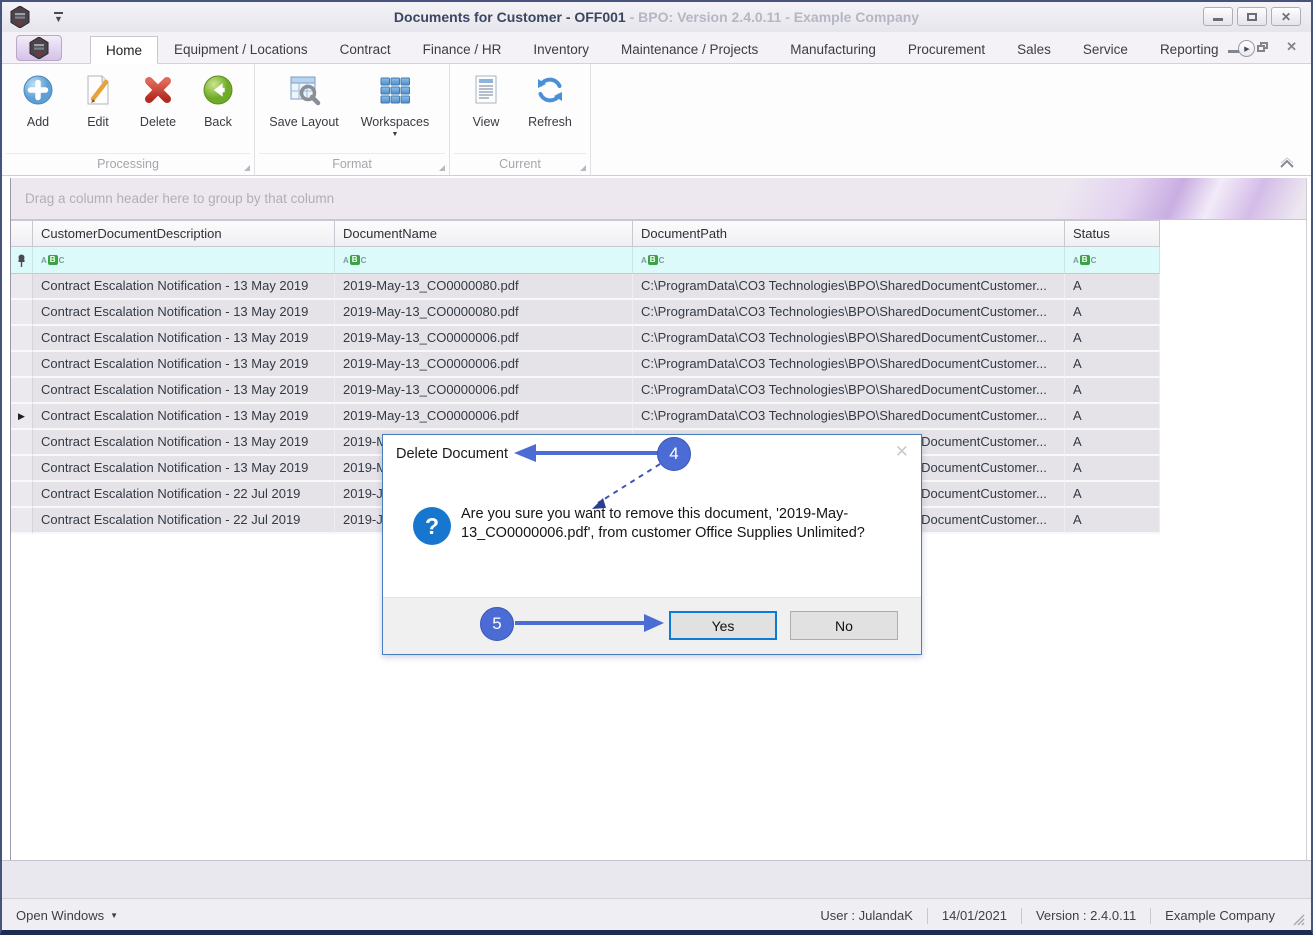 The image size is (1313, 935). I want to click on column-header-status: Status, so click(1112, 233).